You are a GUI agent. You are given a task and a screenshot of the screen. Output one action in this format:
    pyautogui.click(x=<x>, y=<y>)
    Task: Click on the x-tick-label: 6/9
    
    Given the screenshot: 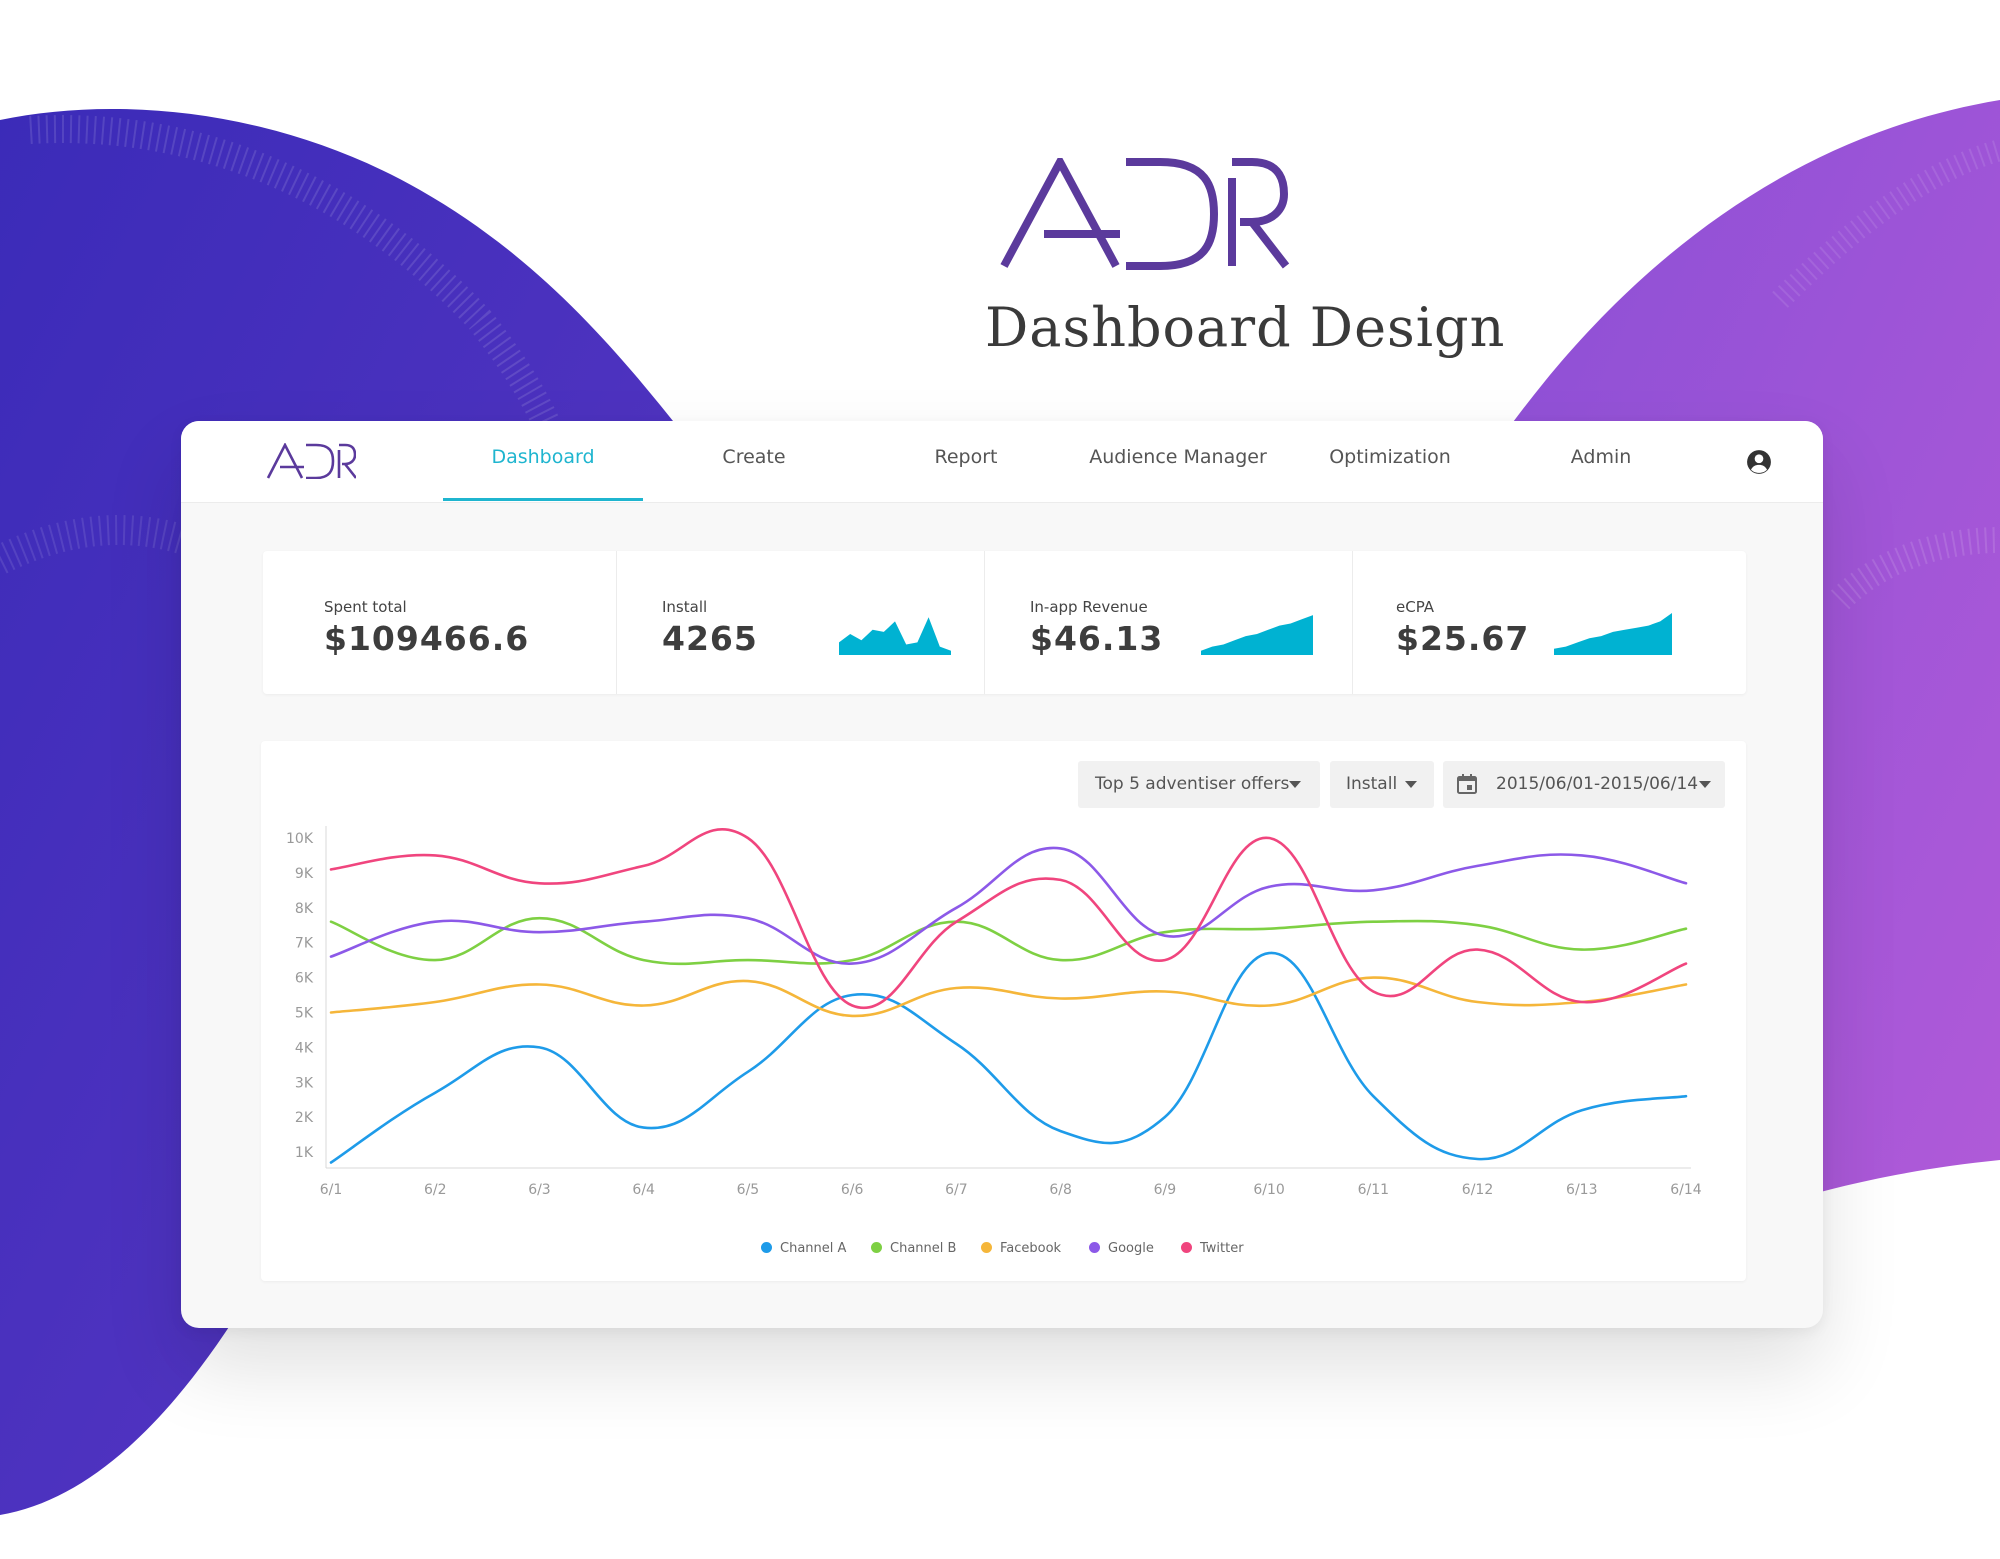 What is the action you would take?
    pyautogui.click(x=1165, y=1190)
    